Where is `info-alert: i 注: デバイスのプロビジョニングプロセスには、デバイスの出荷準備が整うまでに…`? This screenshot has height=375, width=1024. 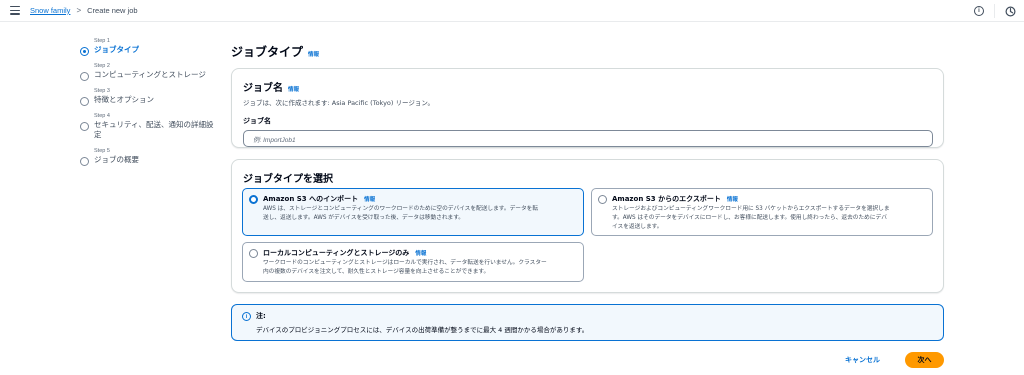 info-alert: i 注: デバイスのプロビジョニングプロセスには、デバイスの出荷準備が整うまでに… is located at coordinates (587, 322).